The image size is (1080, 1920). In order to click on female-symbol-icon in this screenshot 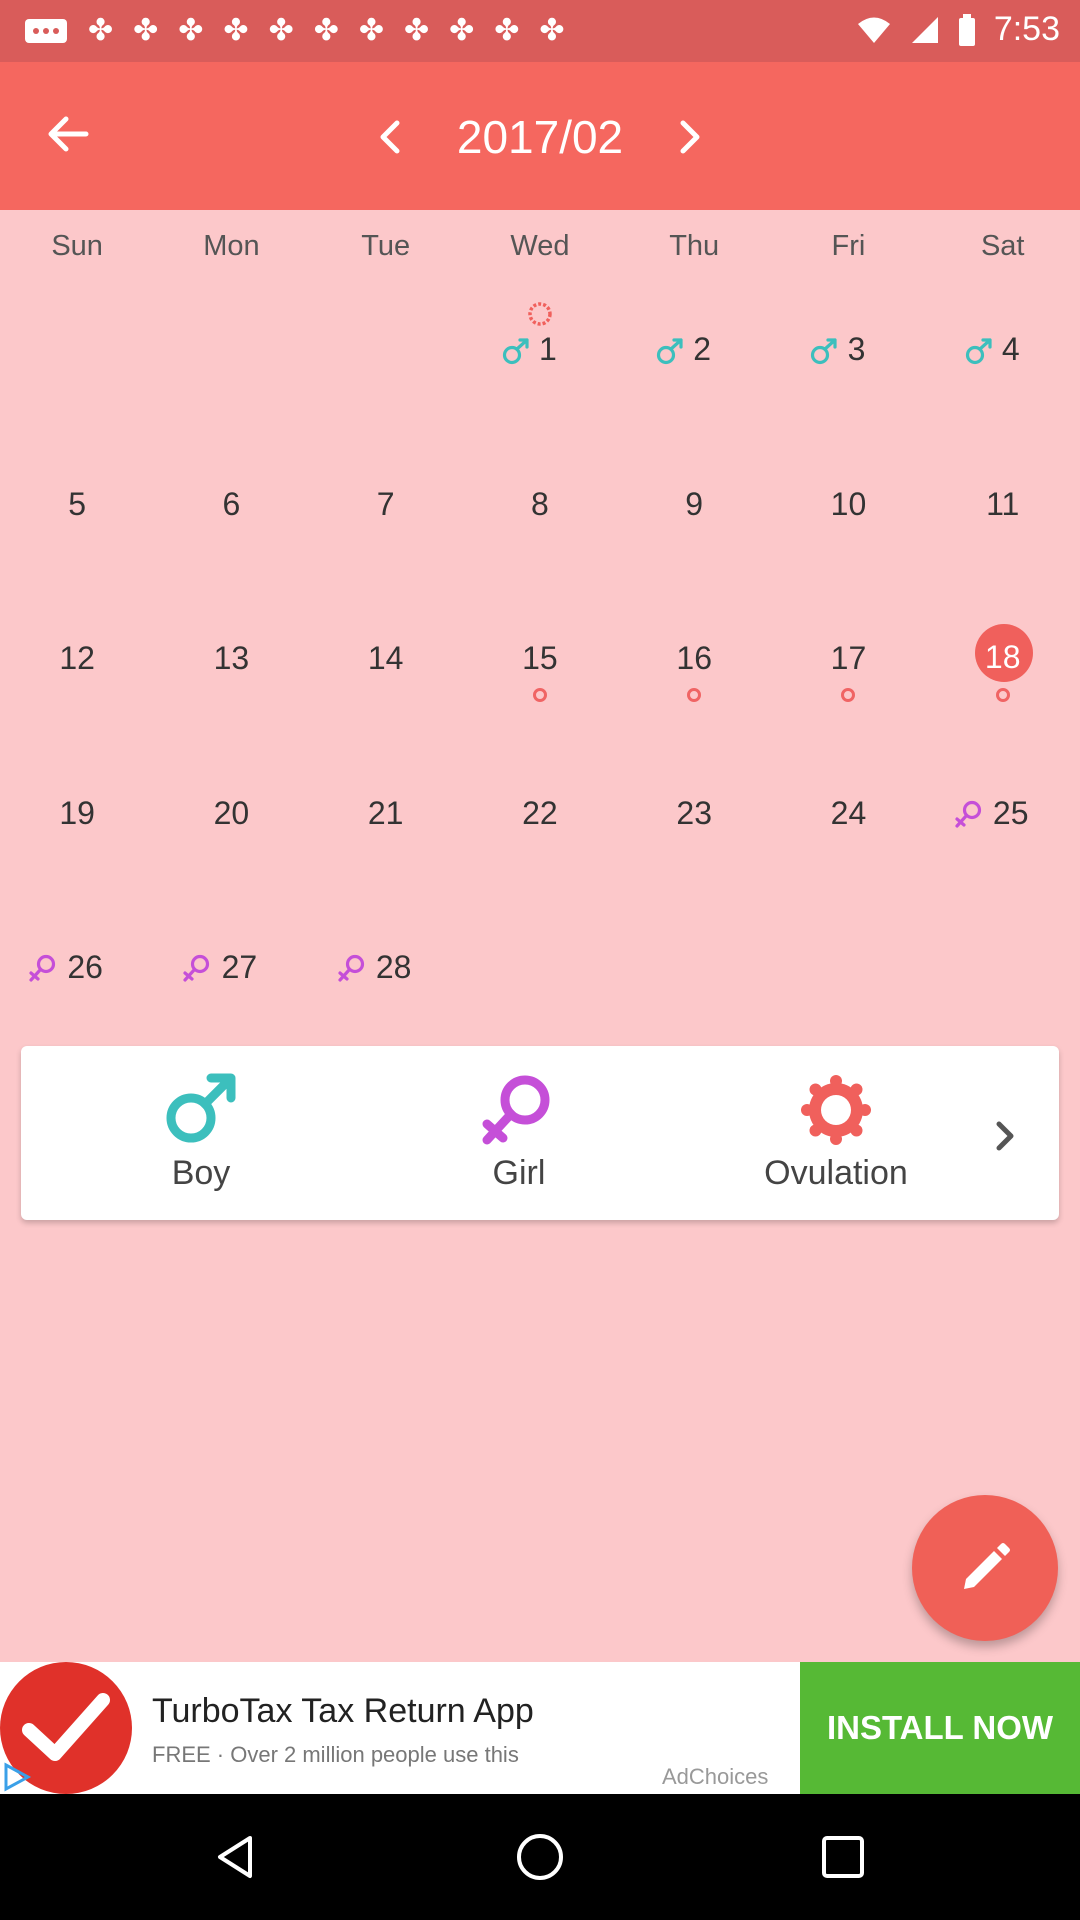, I will do `click(516, 1110)`.